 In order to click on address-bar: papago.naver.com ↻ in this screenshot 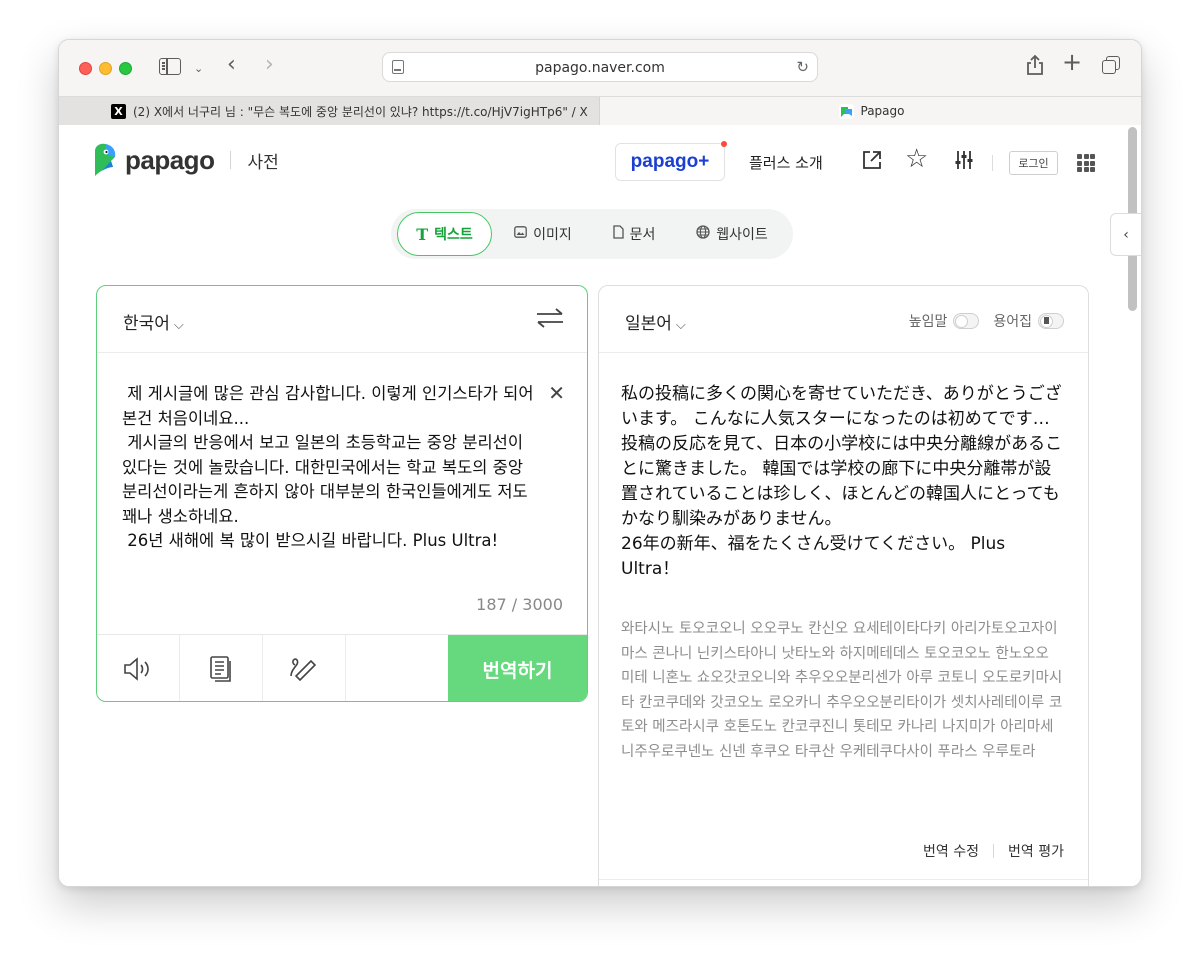, I will do `click(600, 67)`.